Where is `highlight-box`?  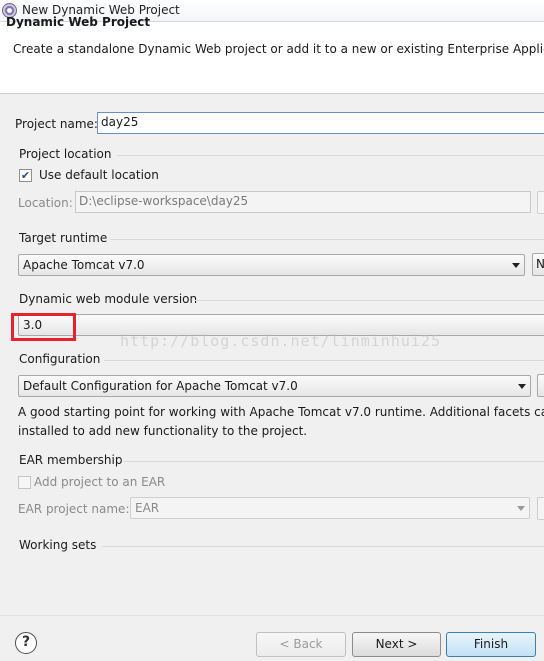 highlight-box is located at coordinates (43, 327).